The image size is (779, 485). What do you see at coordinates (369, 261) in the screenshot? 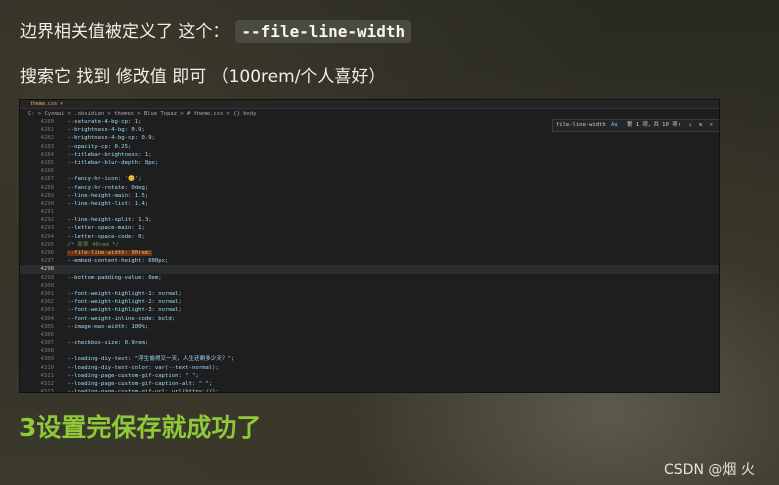
I see `code-line: 4297 --embed-content-height: 600px;` at bounding box center [369, 261].